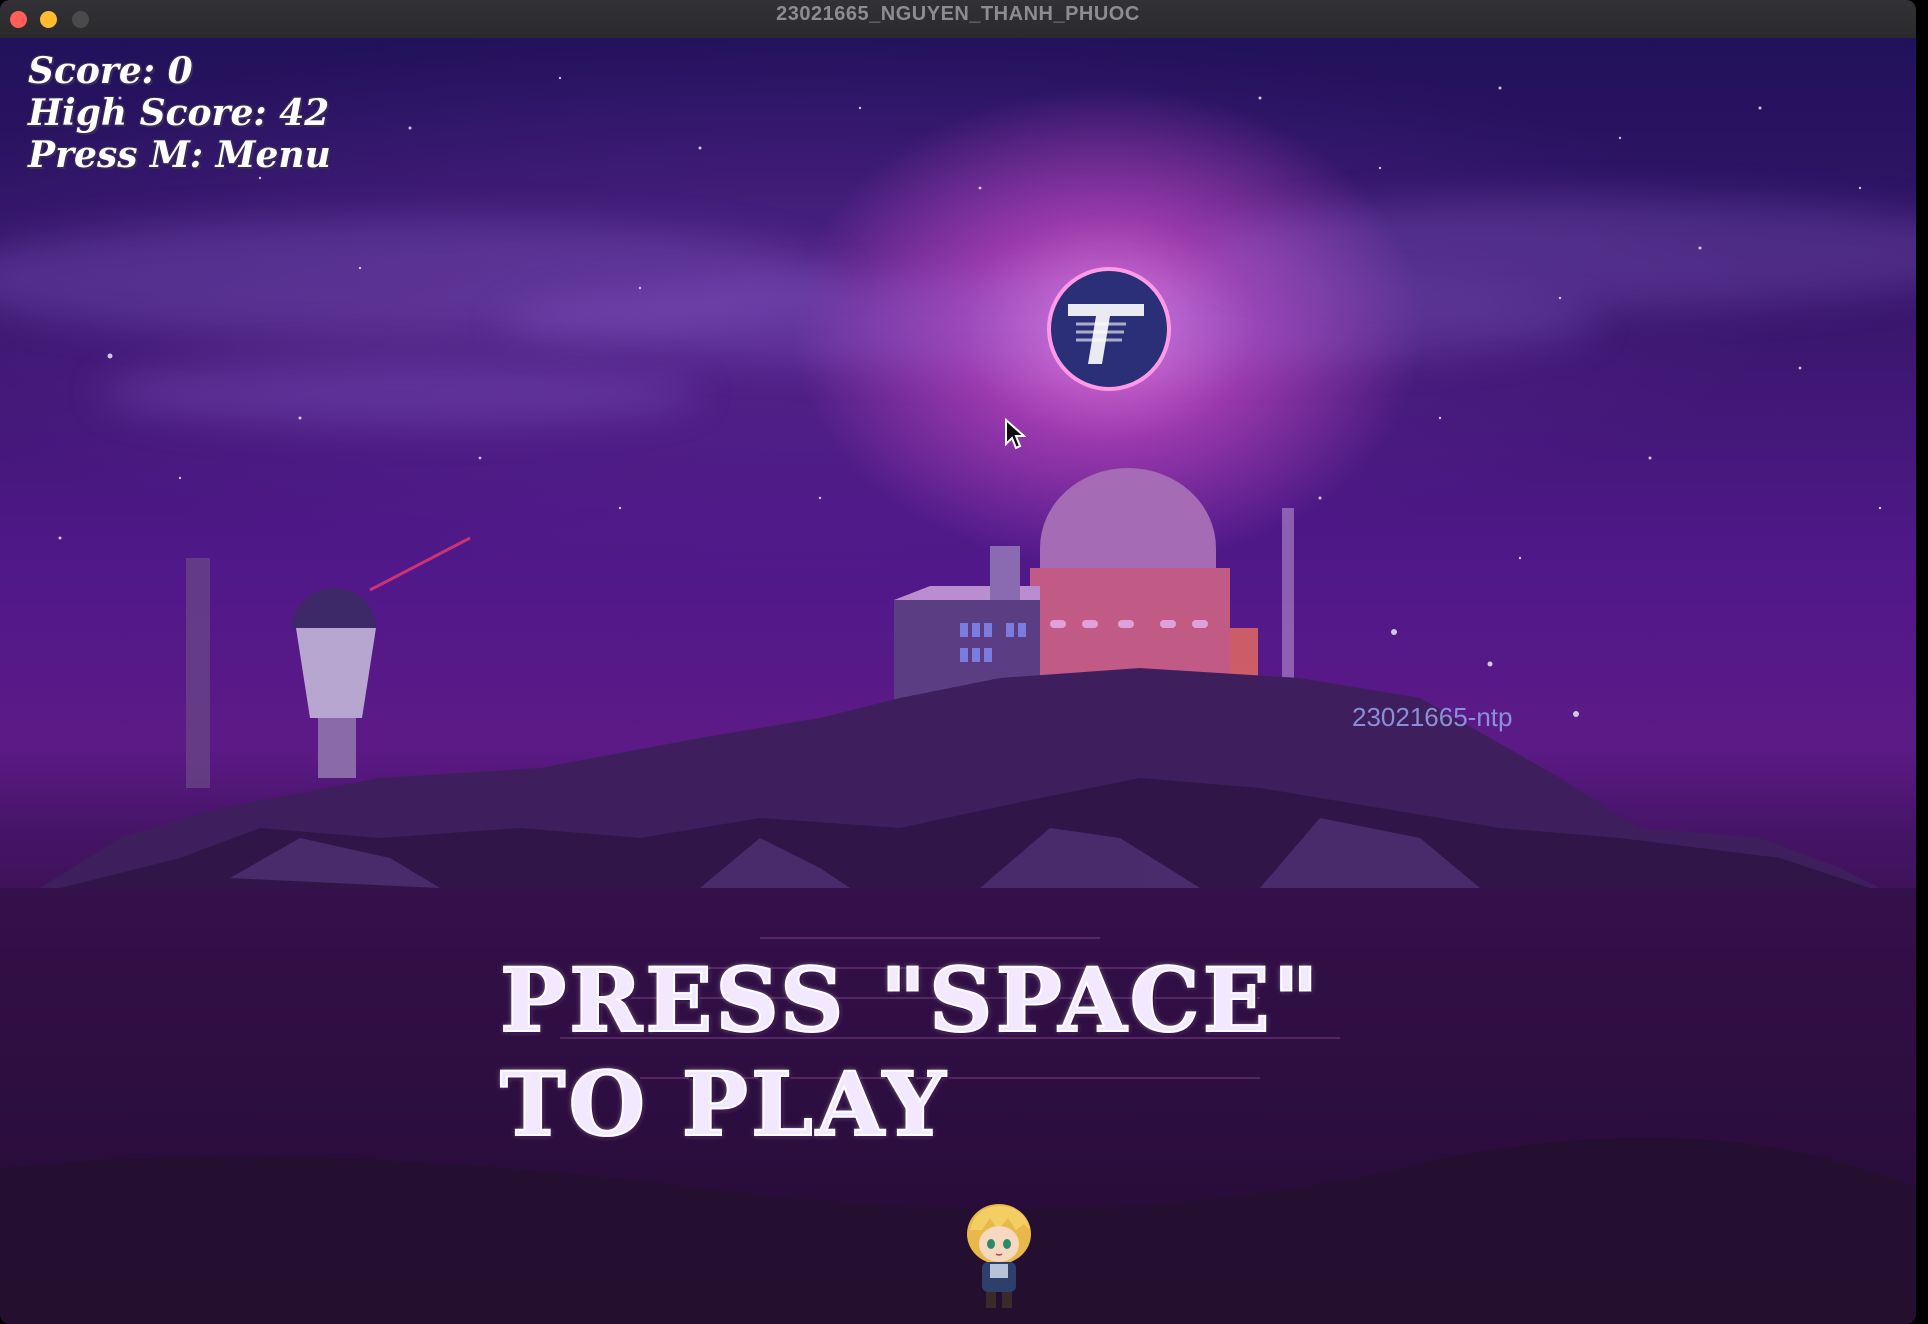  I want to click on hud-panel: Score: 0 High Score: 42 Press M: Menu, so click(179, 113).